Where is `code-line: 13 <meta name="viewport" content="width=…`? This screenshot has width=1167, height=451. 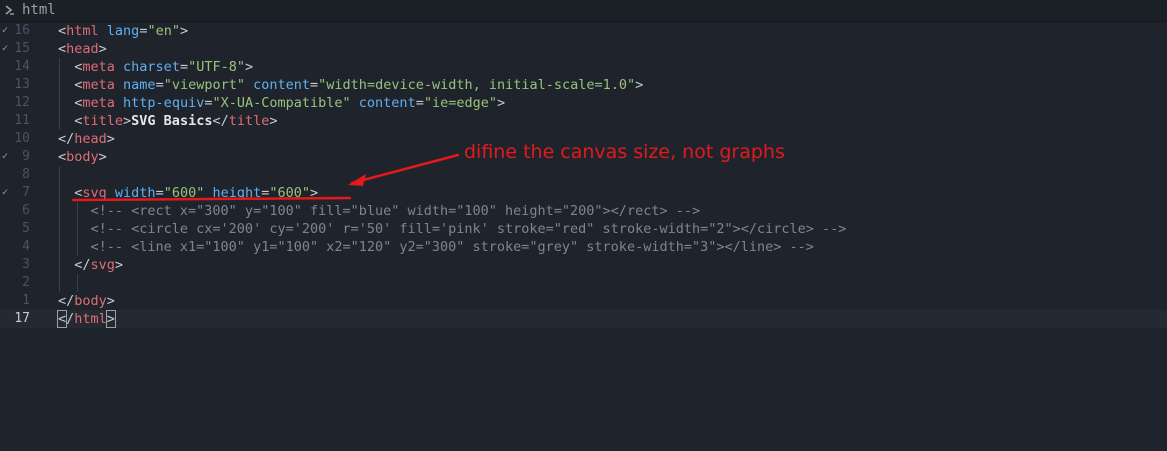
code-line: 13 <meta name="viewport" content="width=… is located at coordinates (583, 85).